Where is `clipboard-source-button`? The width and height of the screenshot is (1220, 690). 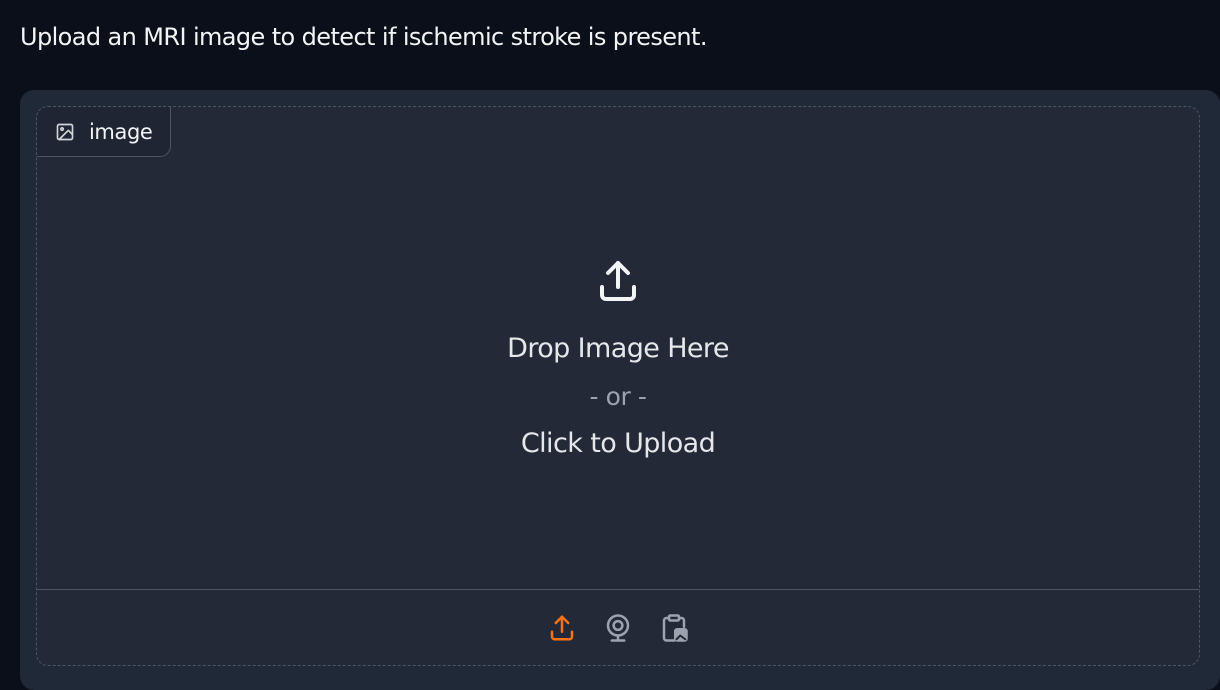 clipboard-source-button is located at coordinates (674, 628).